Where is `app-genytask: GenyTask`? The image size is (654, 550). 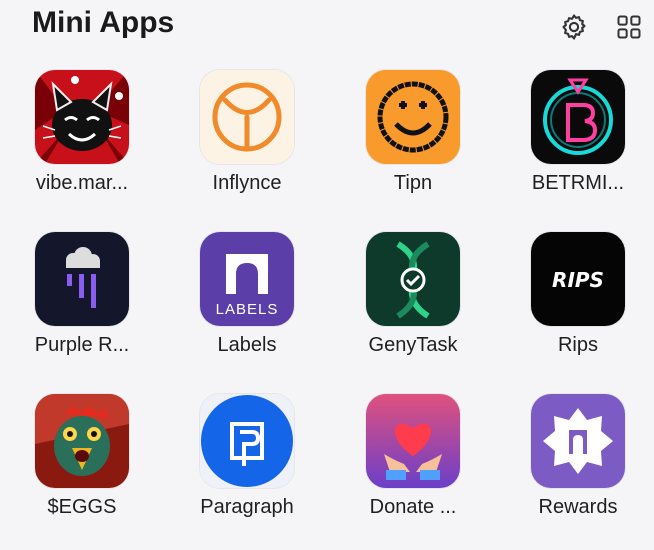 app-genytask: GenyTask is located at coordinates (413, 289).